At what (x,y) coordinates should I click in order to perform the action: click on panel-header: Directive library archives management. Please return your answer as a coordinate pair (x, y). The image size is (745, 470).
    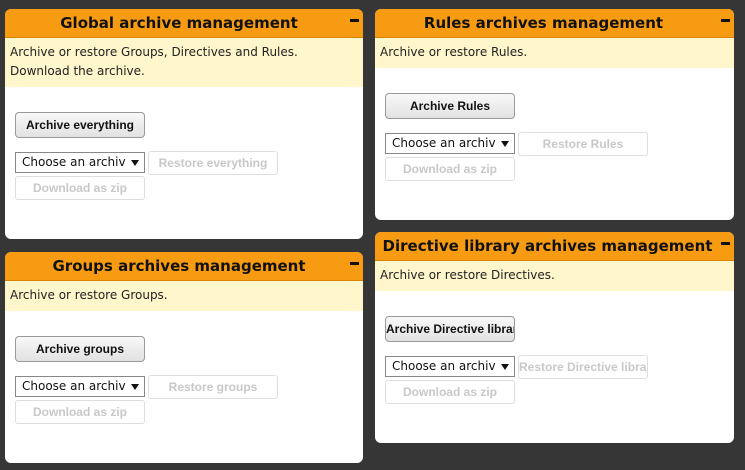
    Looking at the image, I should click on (554, 246).